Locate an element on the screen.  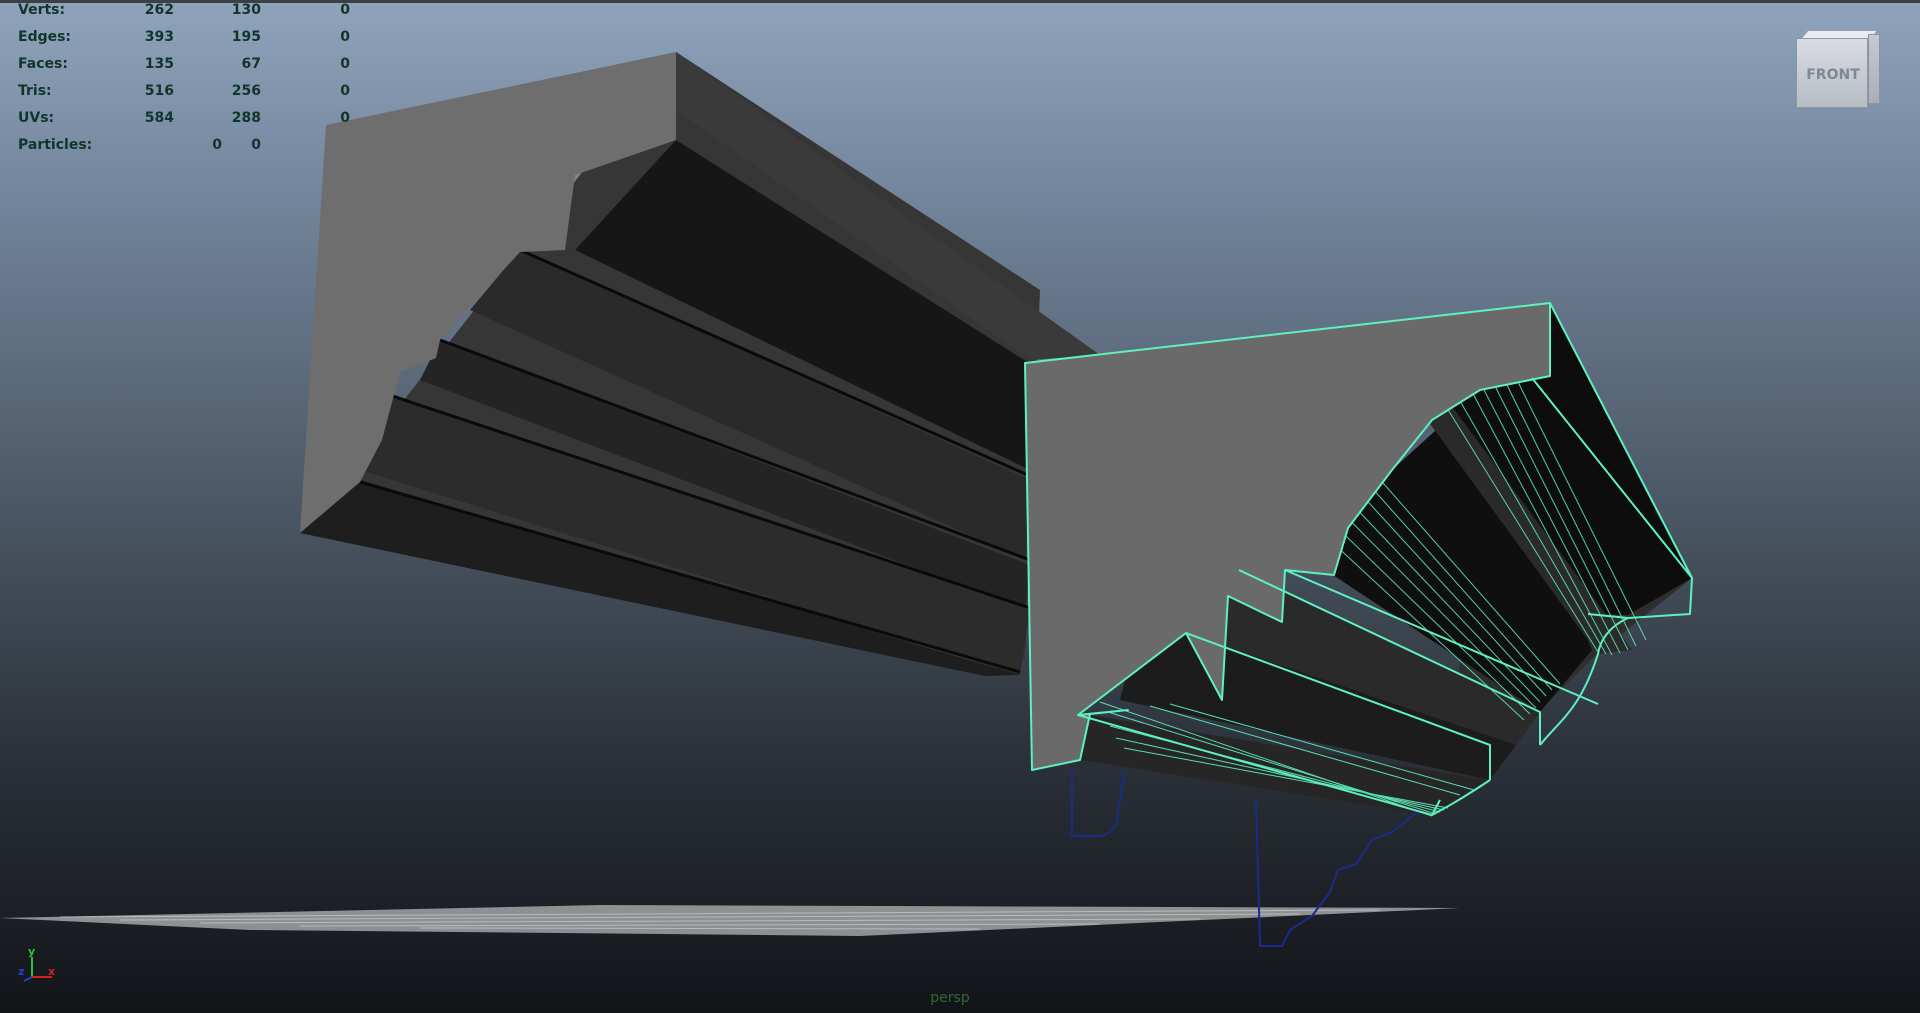
hud-value-scene: 584 is located at coordinates (159, 118).